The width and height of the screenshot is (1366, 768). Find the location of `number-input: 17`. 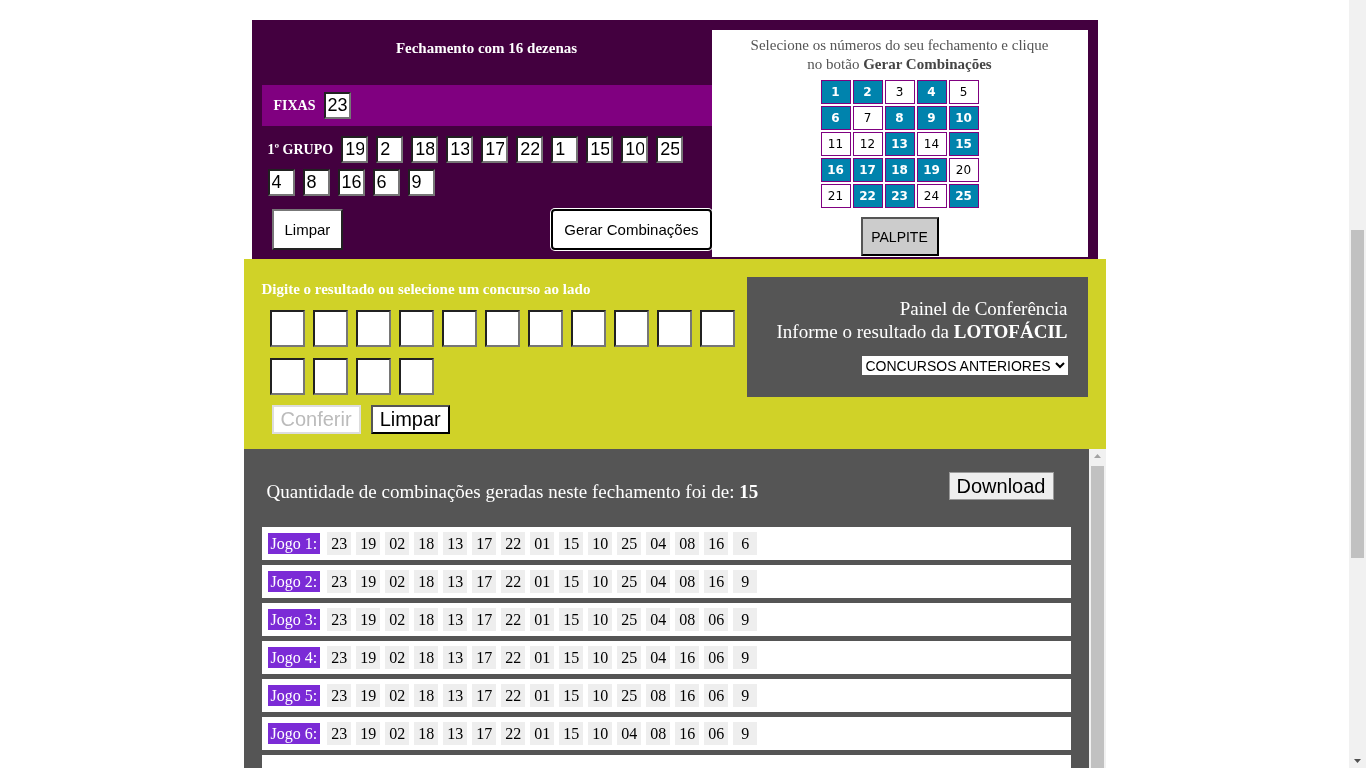

number-input: 17 is located at coordinates (495, 149).